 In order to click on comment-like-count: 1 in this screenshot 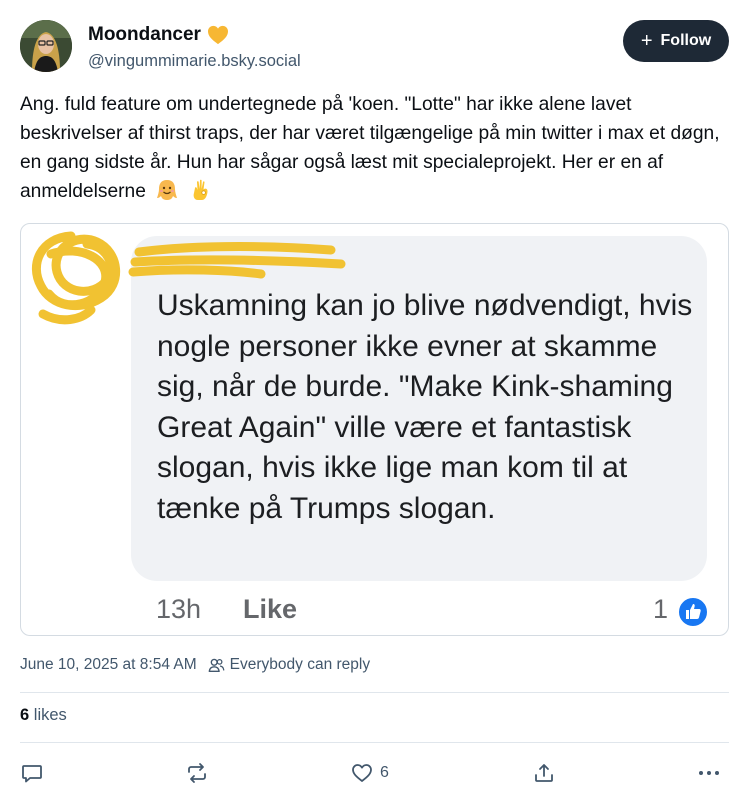, I will do `click(661, 609)`.